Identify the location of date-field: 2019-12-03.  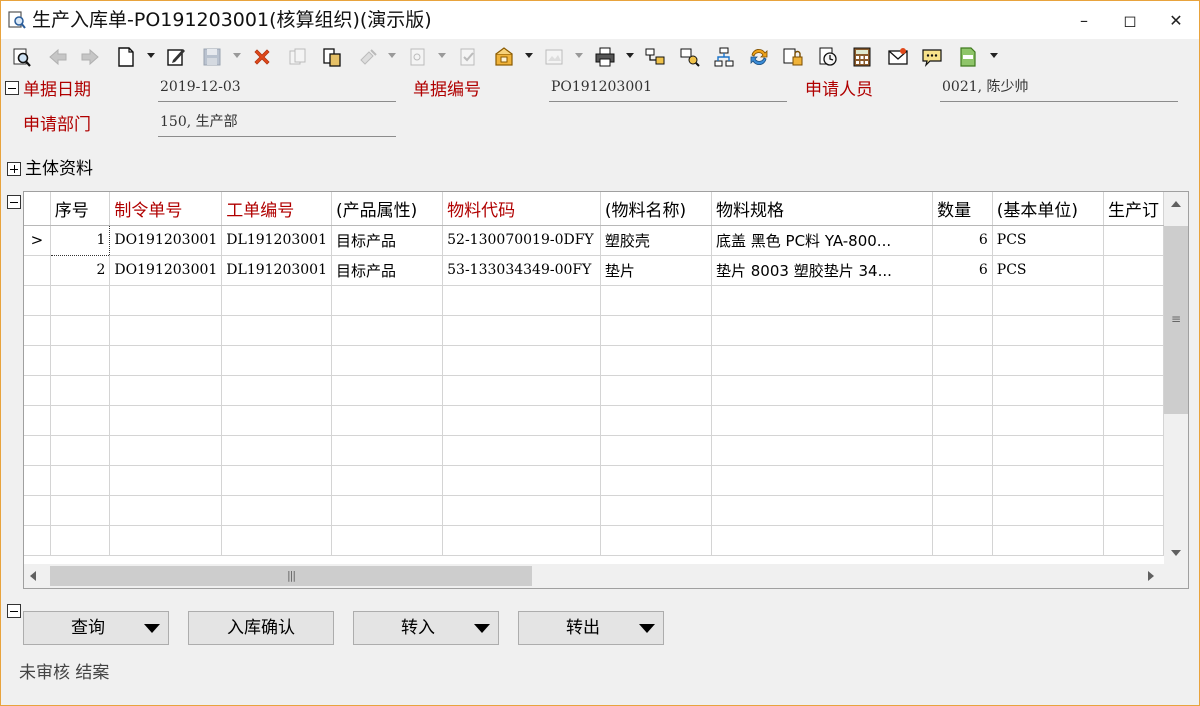
(277, 89).